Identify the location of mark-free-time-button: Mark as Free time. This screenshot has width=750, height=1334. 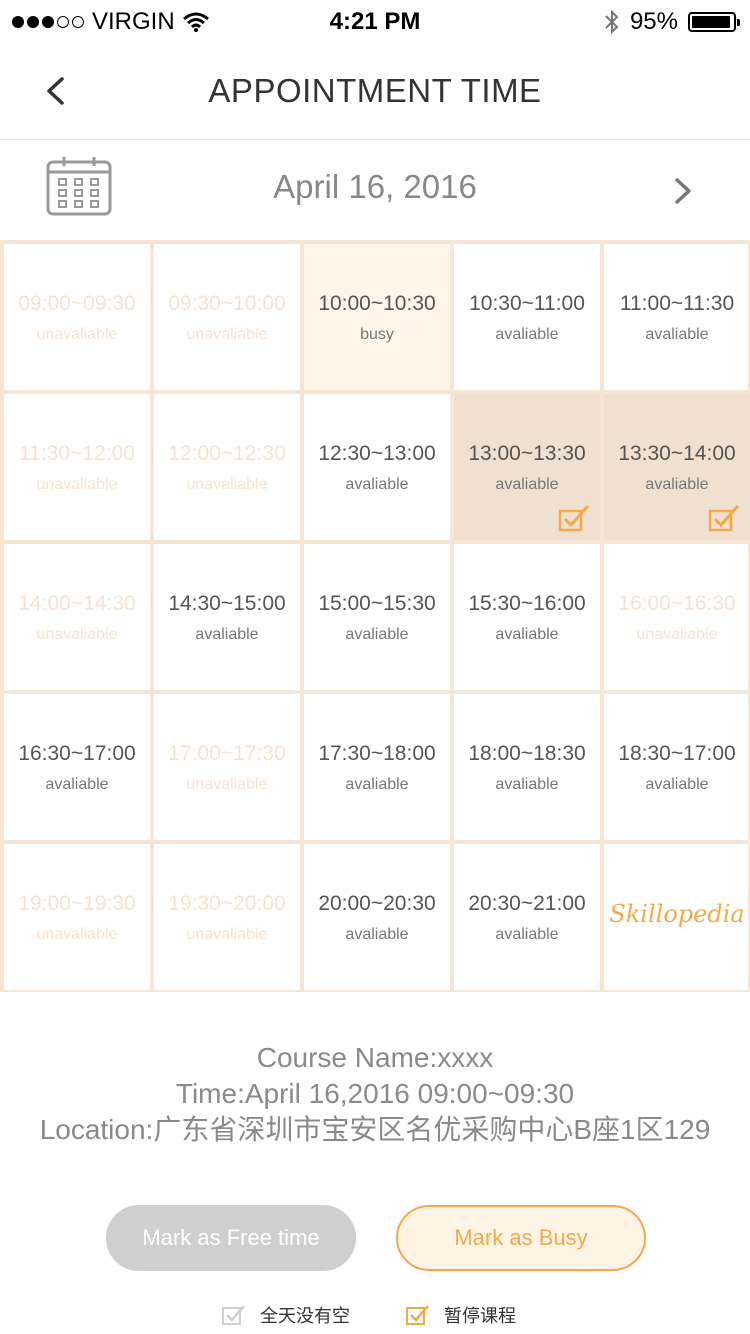
(231, 1238).